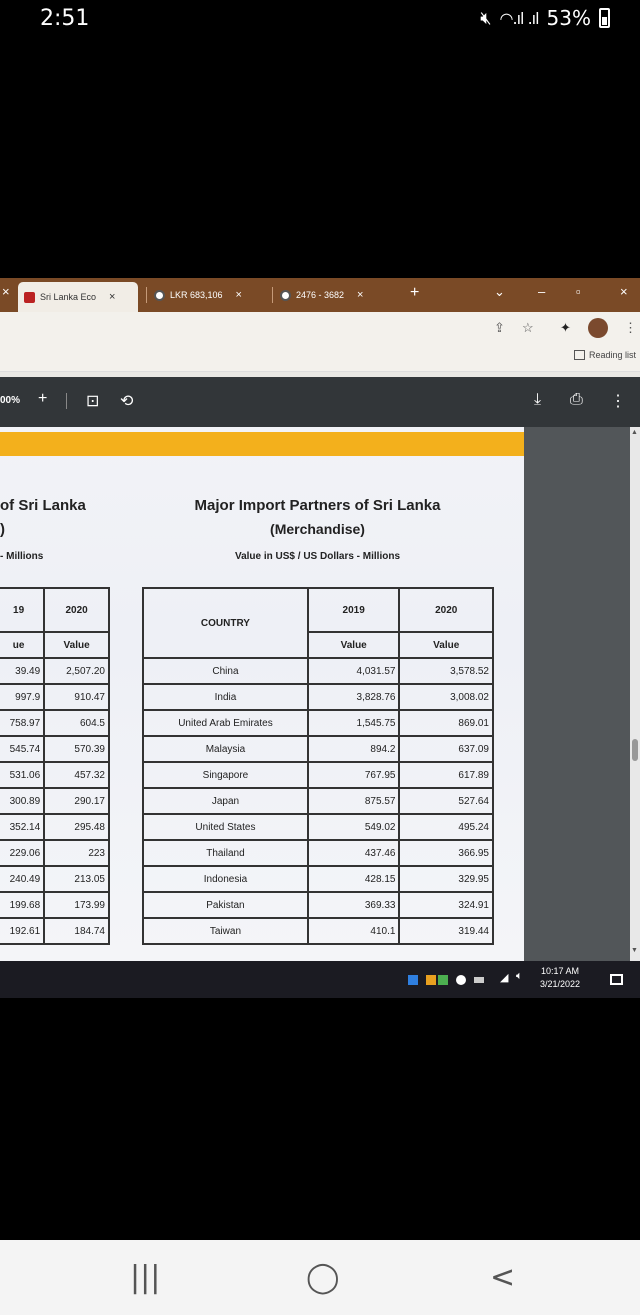 The width and height of the screenshot is (640, 1315). I want to click on left-table-title: of Sri Lanka, so click(43, 505).